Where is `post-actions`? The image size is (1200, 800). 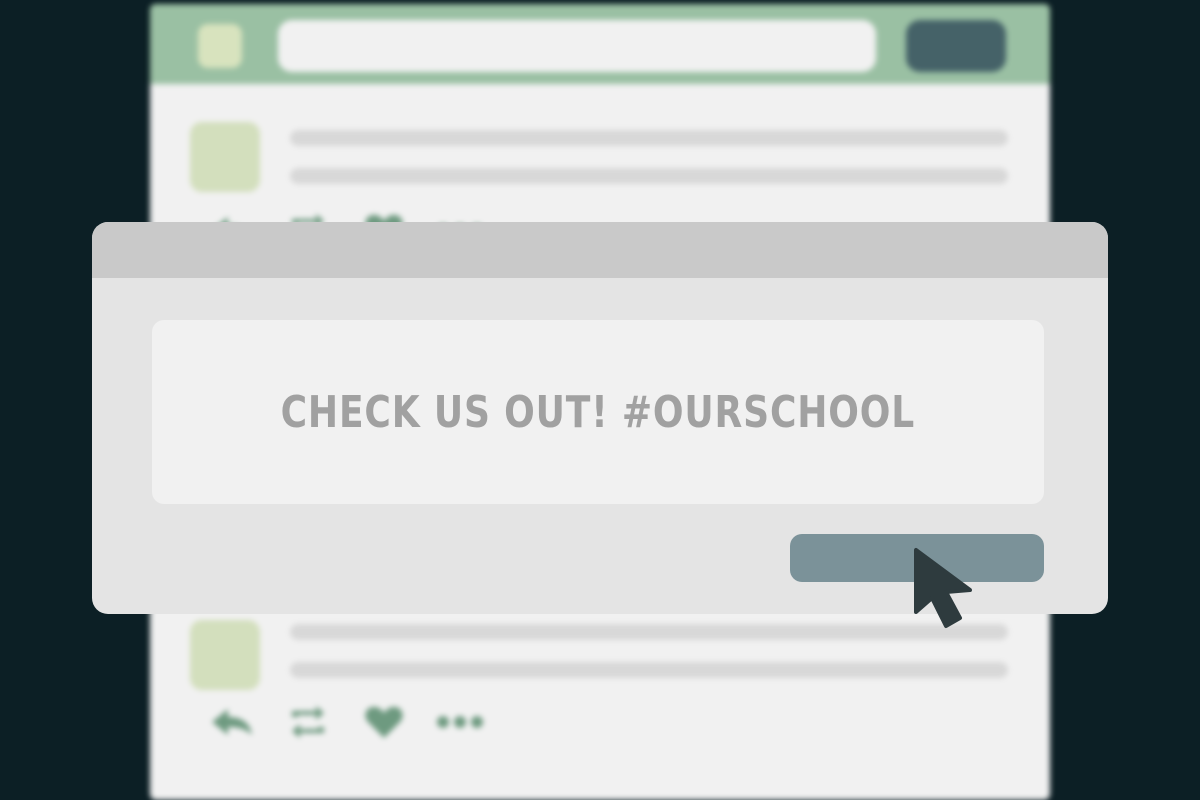 post-actions is located at coordinates (346, 722).